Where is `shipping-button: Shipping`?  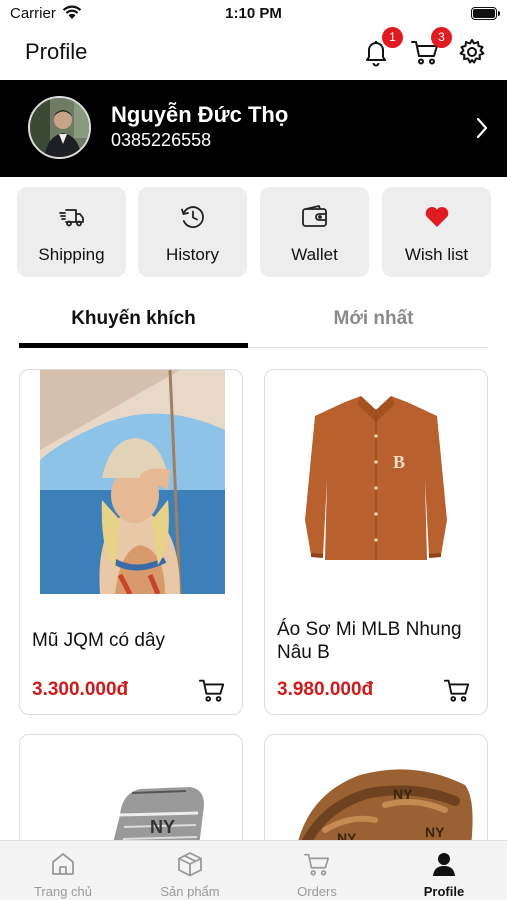 shipping-button: Shipping is located at coordinates (71, 232).